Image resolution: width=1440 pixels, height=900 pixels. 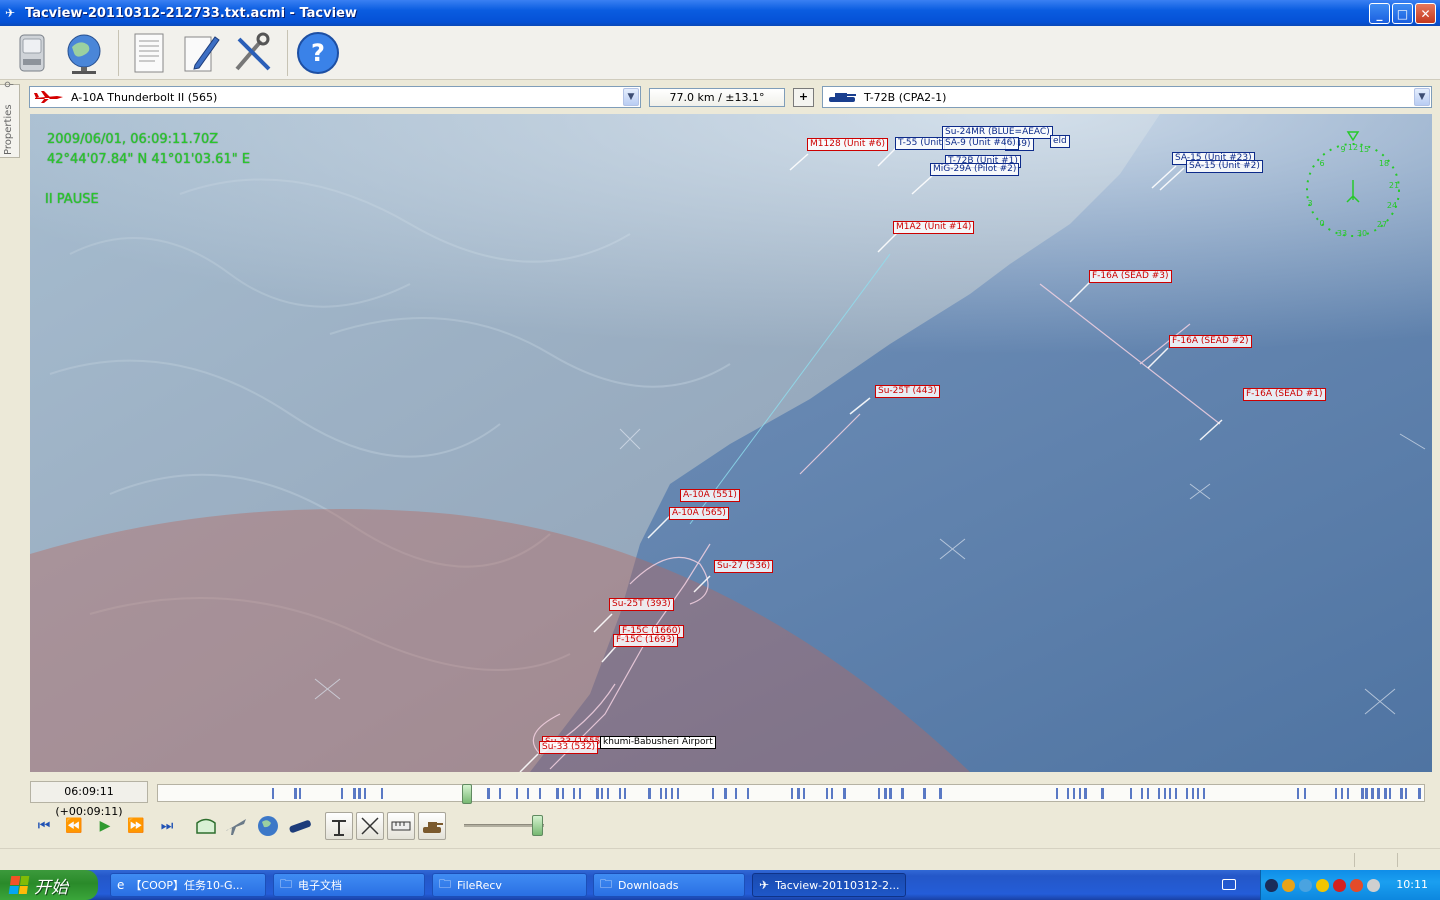 I want to click on tank-icon, so click(x=433, y=827).